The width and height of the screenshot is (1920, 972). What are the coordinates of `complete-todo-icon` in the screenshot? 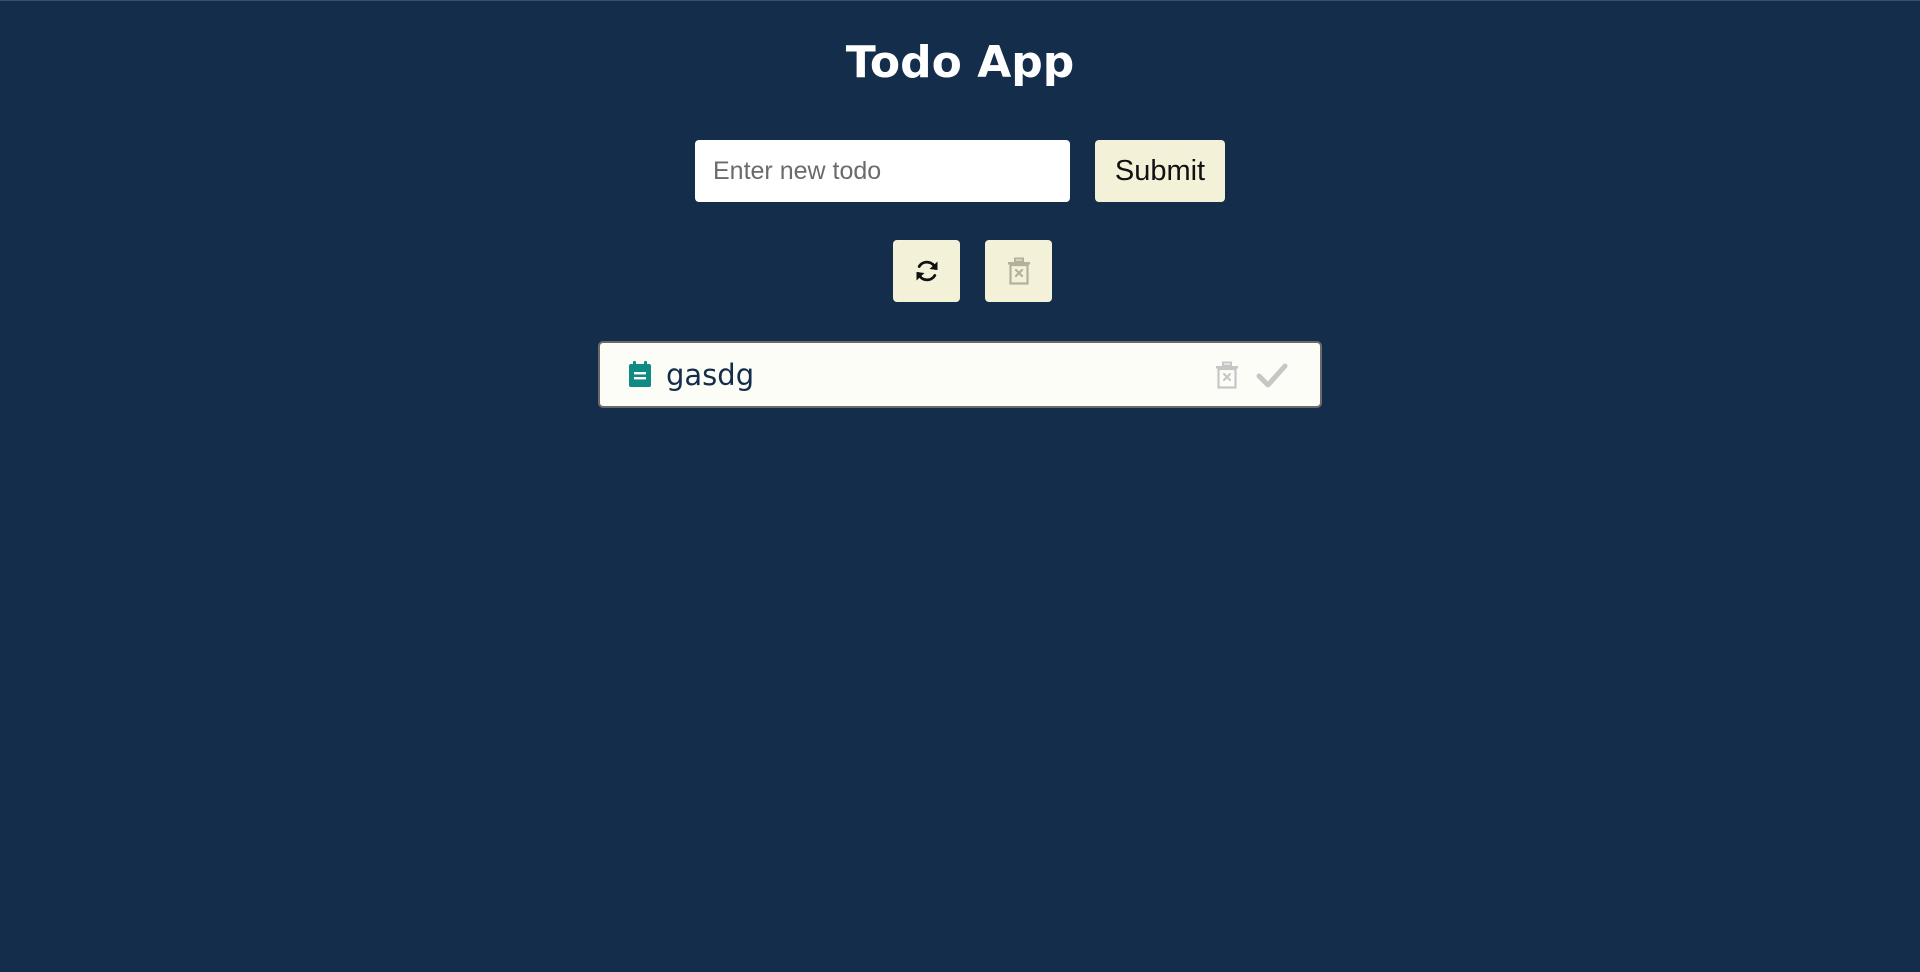 It's located at (1272, 375).